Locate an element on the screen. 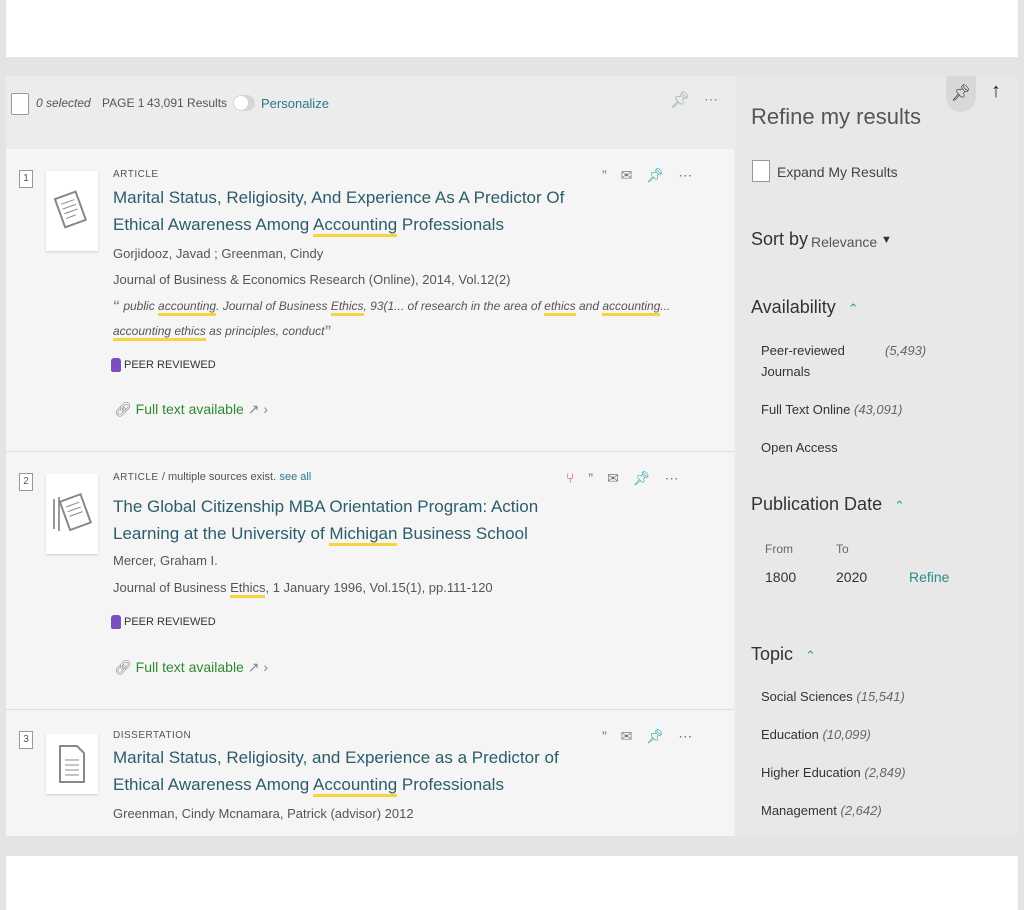 The image size is (1024, 910). result-type: DISSERTATION is located at coordinates (152, 735).